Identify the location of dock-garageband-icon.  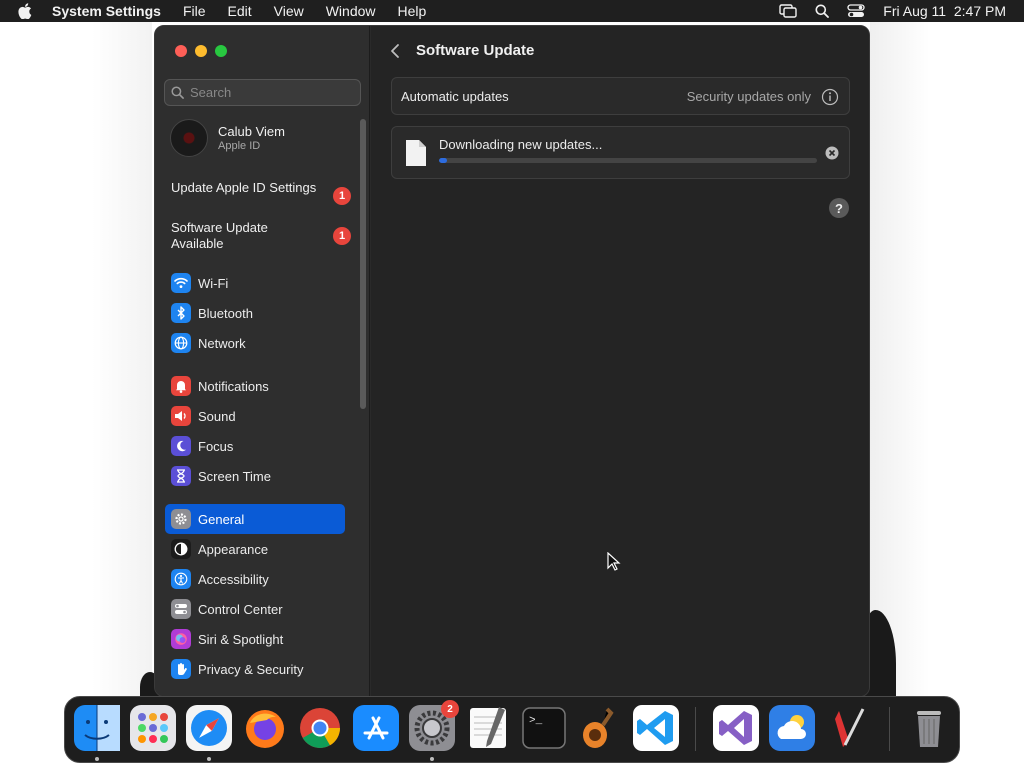
(600, 728).